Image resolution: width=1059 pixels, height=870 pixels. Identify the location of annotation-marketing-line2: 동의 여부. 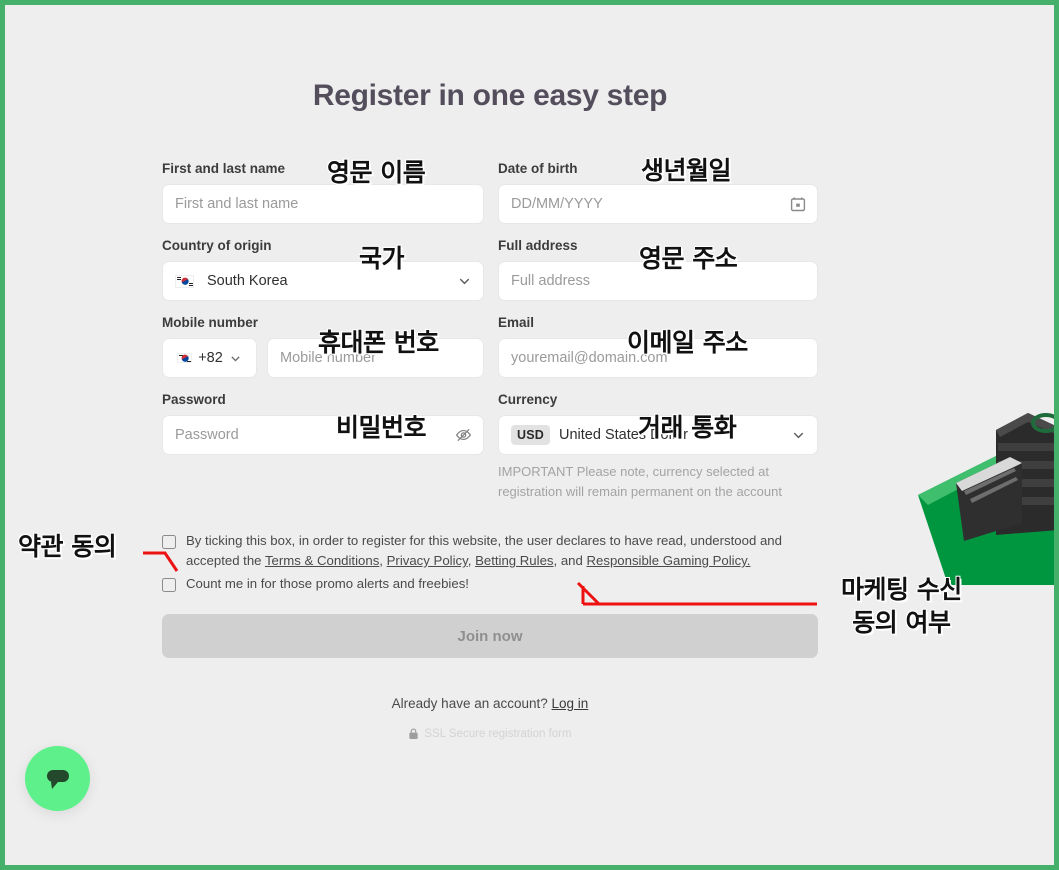
(901, 622).